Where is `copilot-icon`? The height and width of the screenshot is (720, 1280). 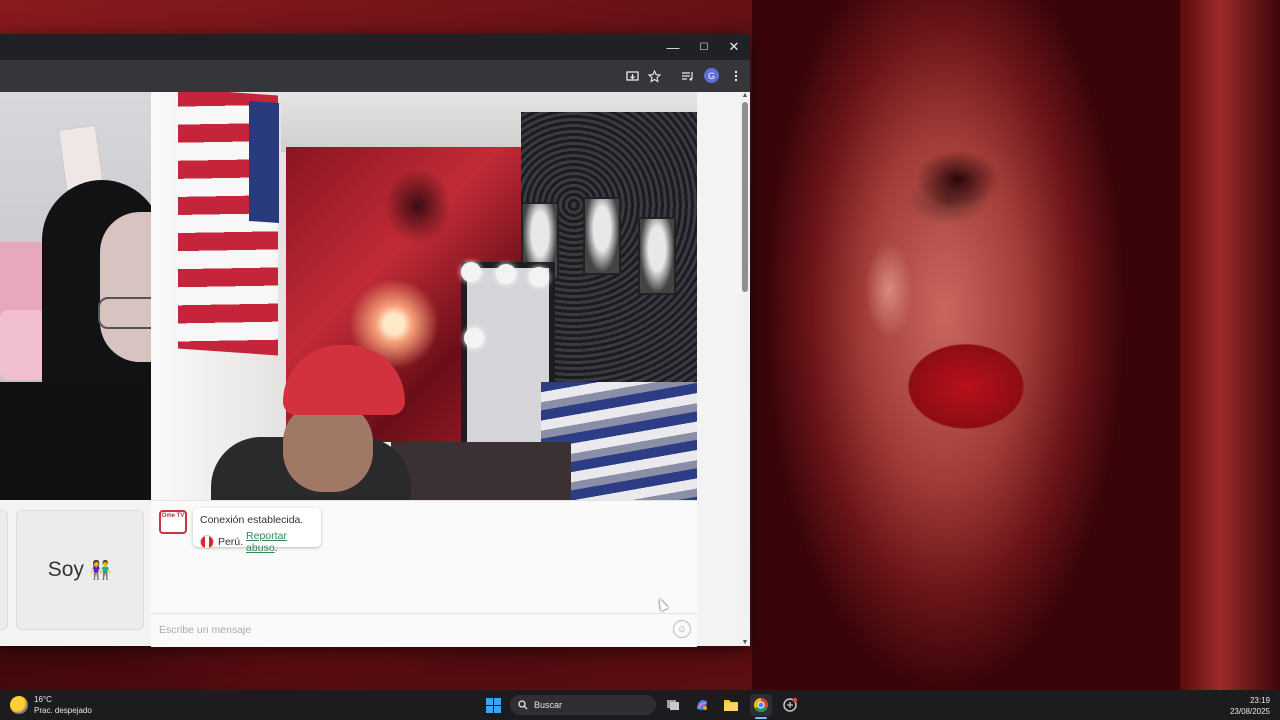
copilot-icon is located at coordinates (702, 705).